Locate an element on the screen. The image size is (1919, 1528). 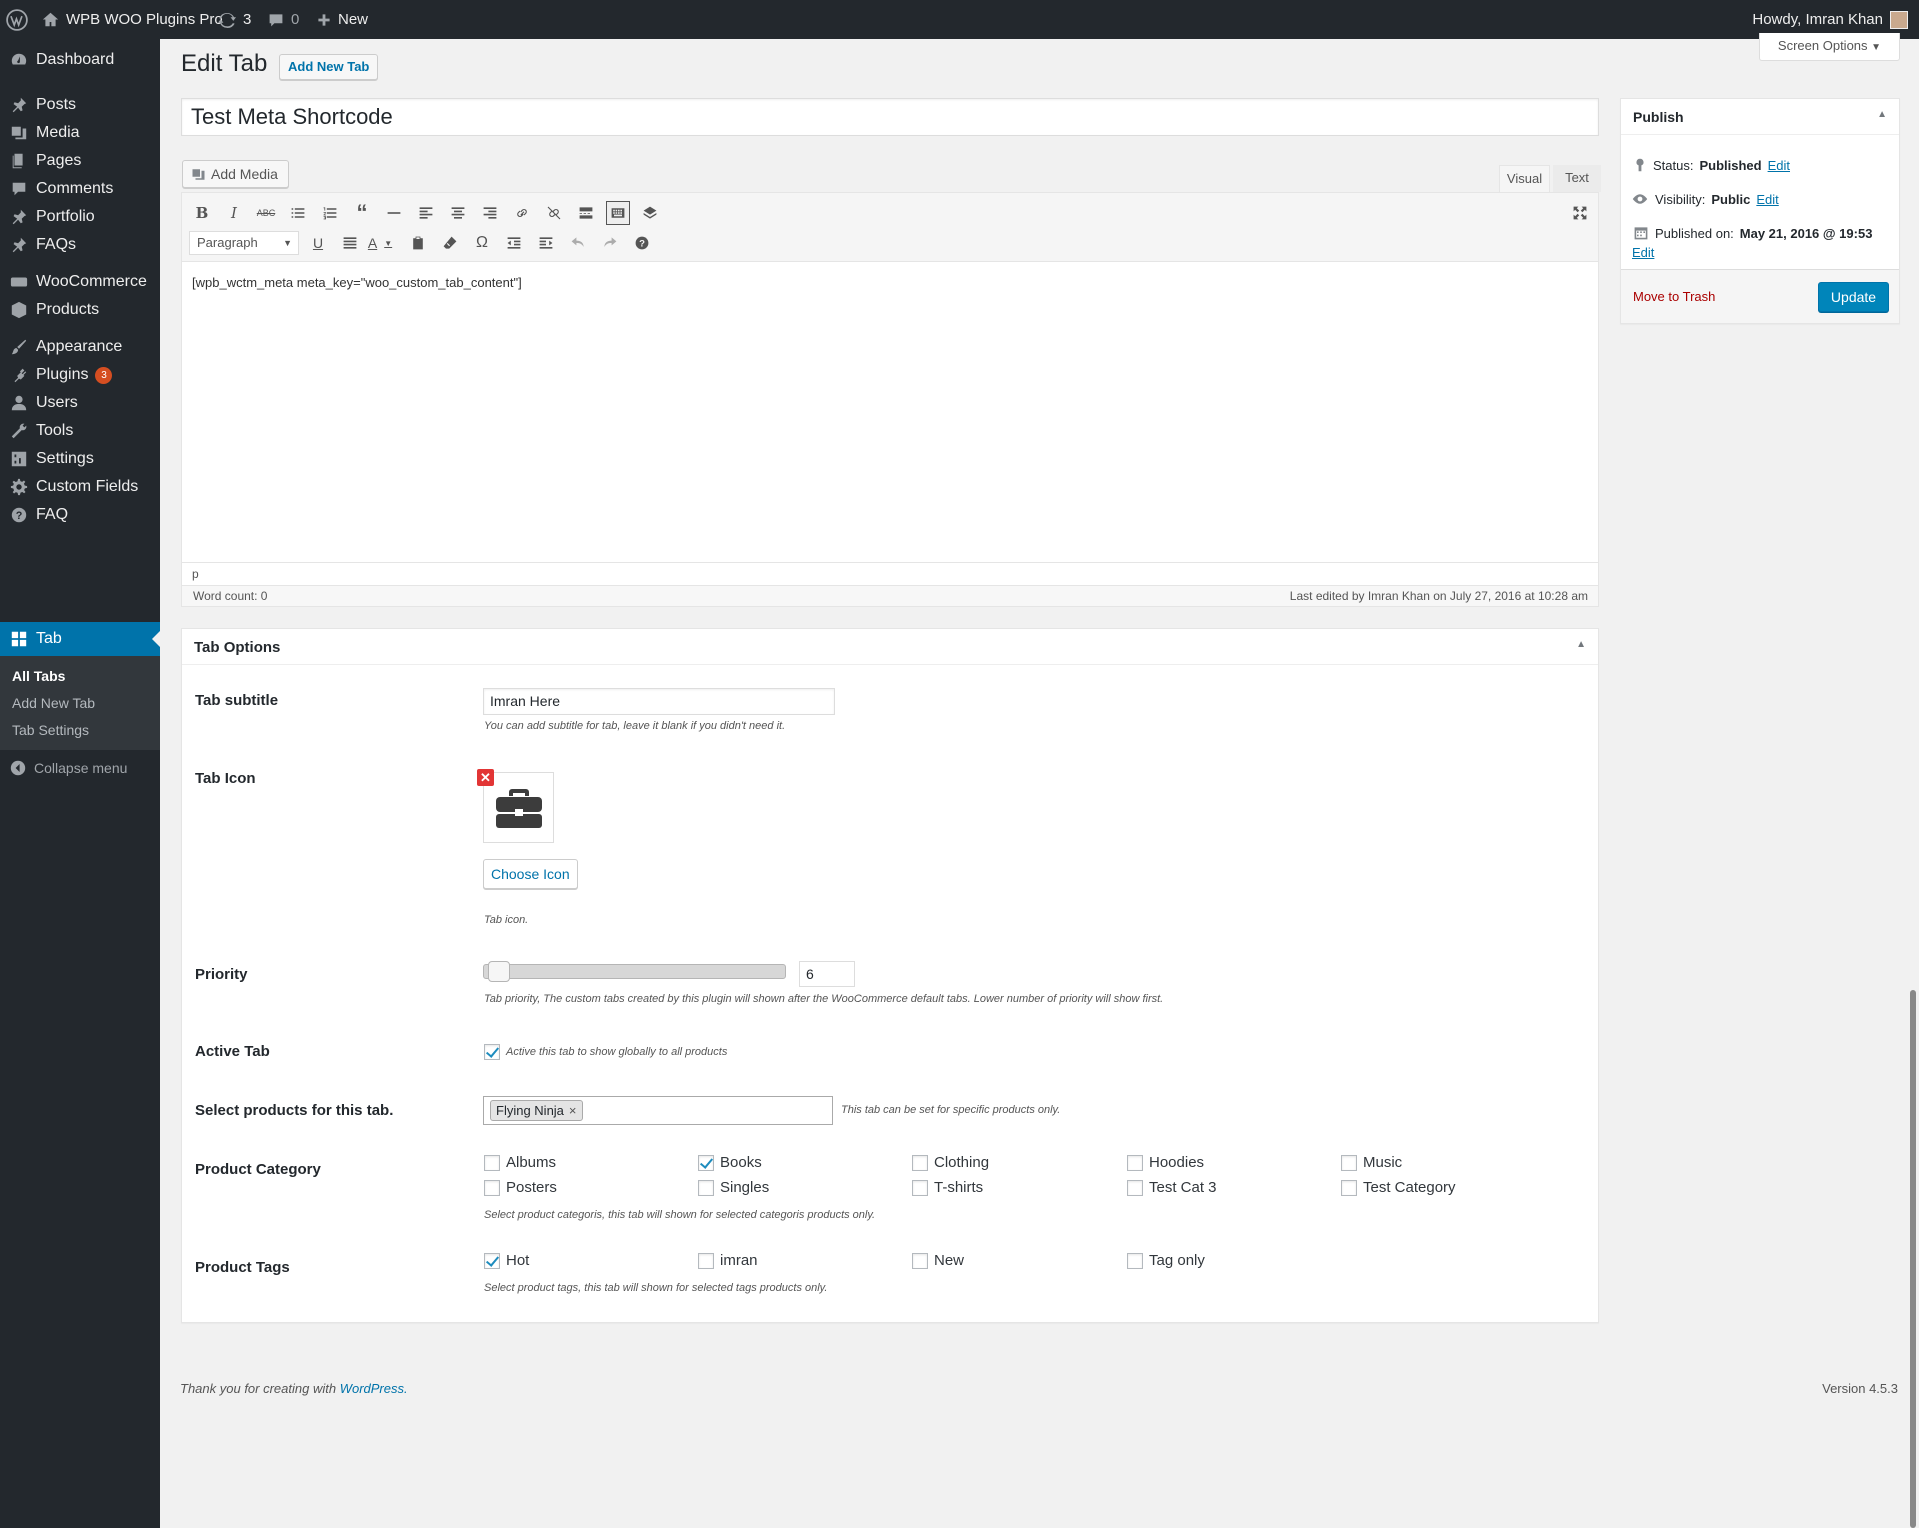
subtitle-input: Imran Here is located at coordinates (659, 701).